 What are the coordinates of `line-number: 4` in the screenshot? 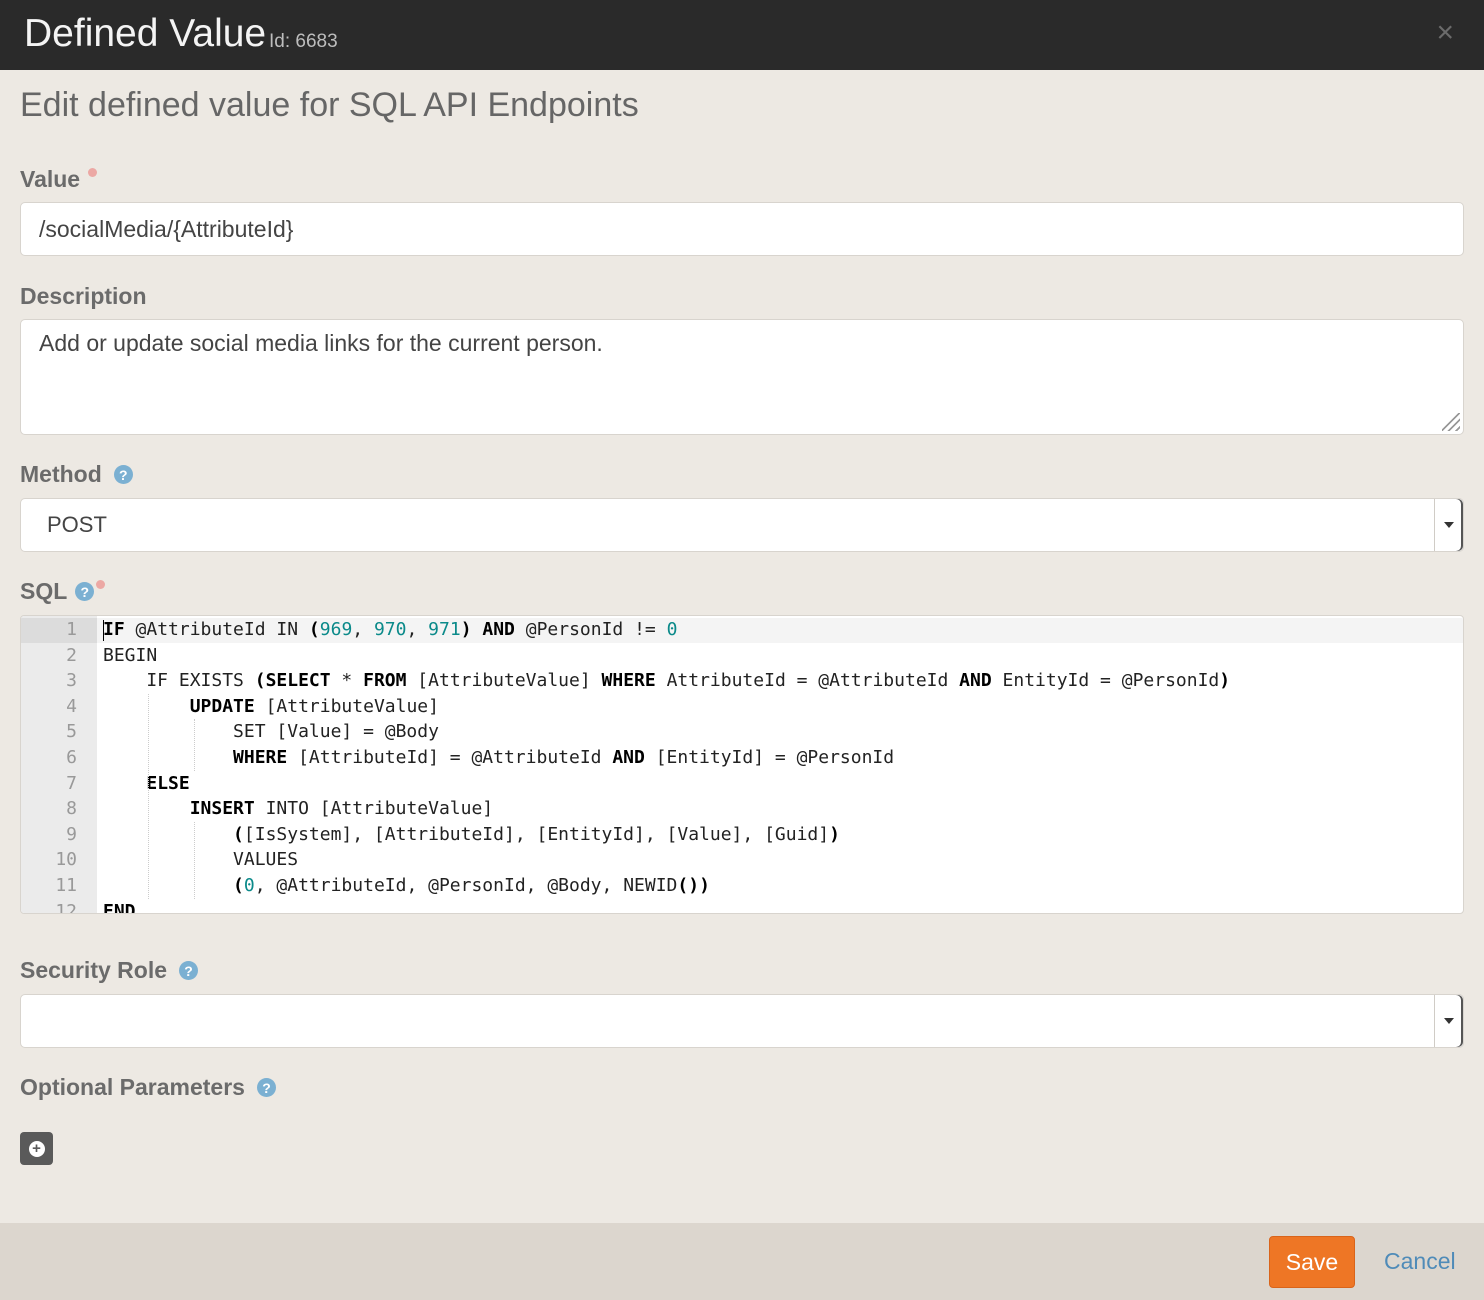 It's located at (71, 706).